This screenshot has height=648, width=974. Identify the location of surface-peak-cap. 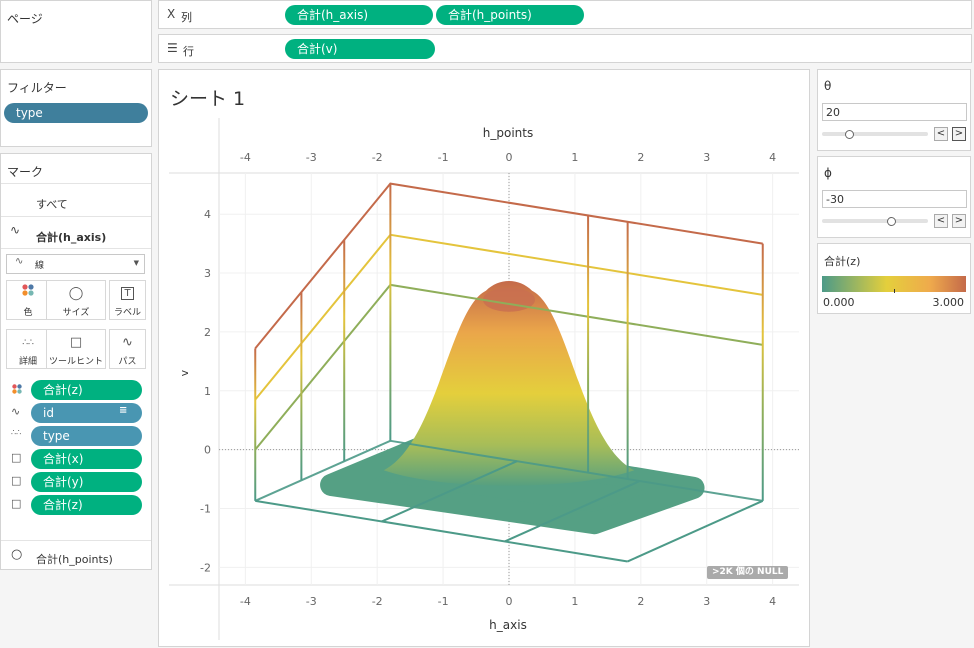
(509, 300).